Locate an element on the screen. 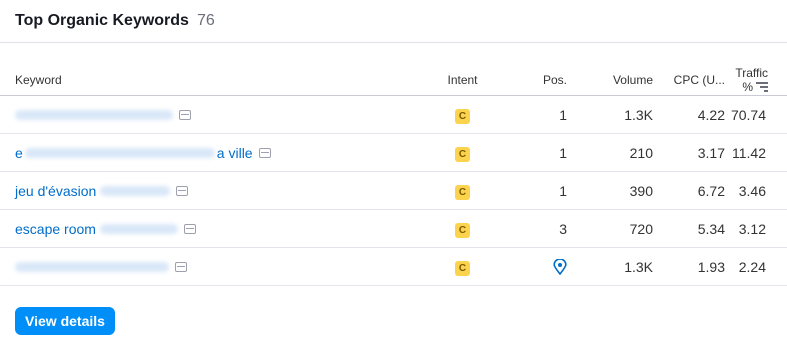  keyword-link: jeu d'évasion is located at coordinates (102, 190).